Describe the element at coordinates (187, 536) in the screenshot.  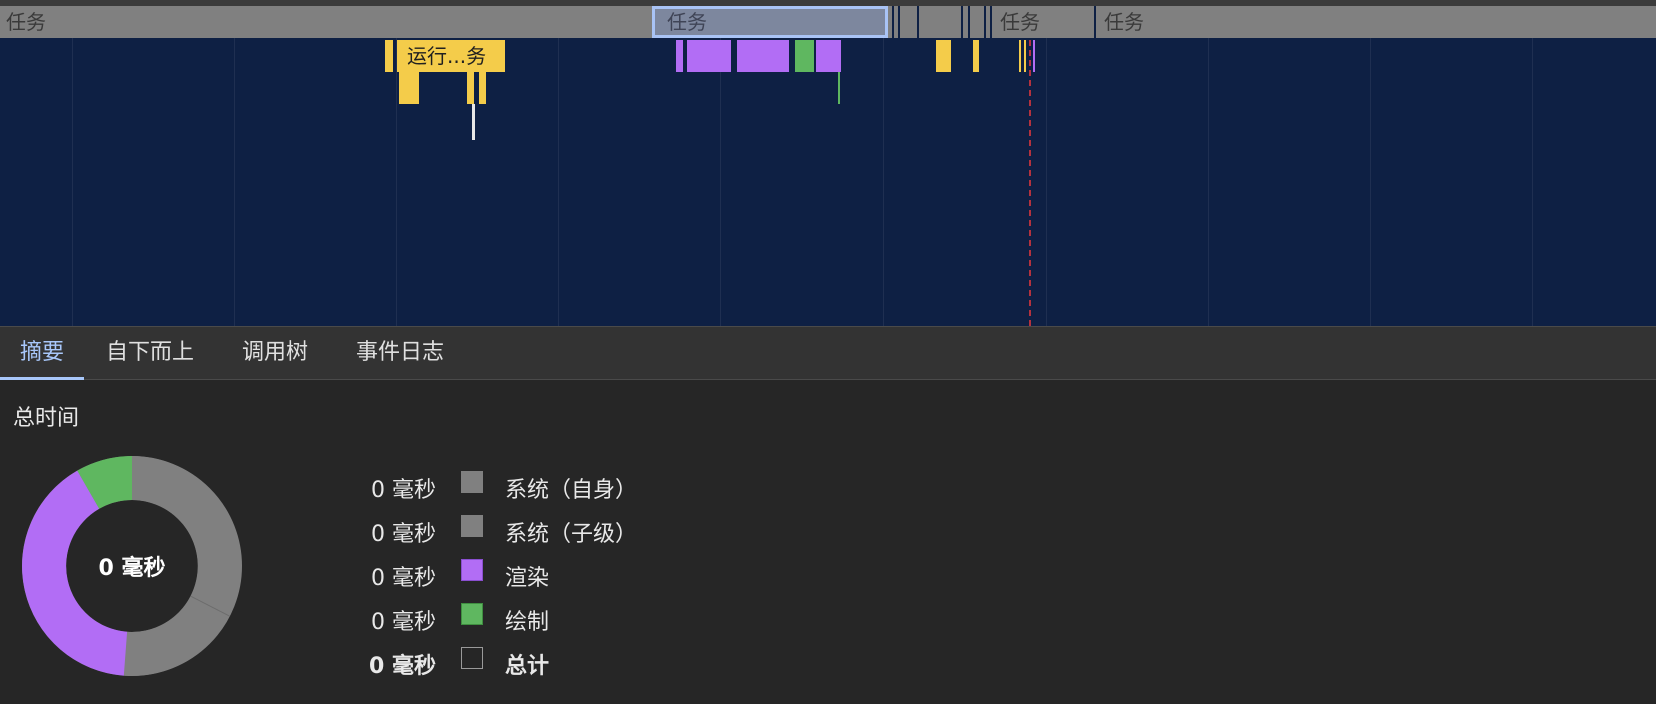
I see `donut-system-self` at that location.